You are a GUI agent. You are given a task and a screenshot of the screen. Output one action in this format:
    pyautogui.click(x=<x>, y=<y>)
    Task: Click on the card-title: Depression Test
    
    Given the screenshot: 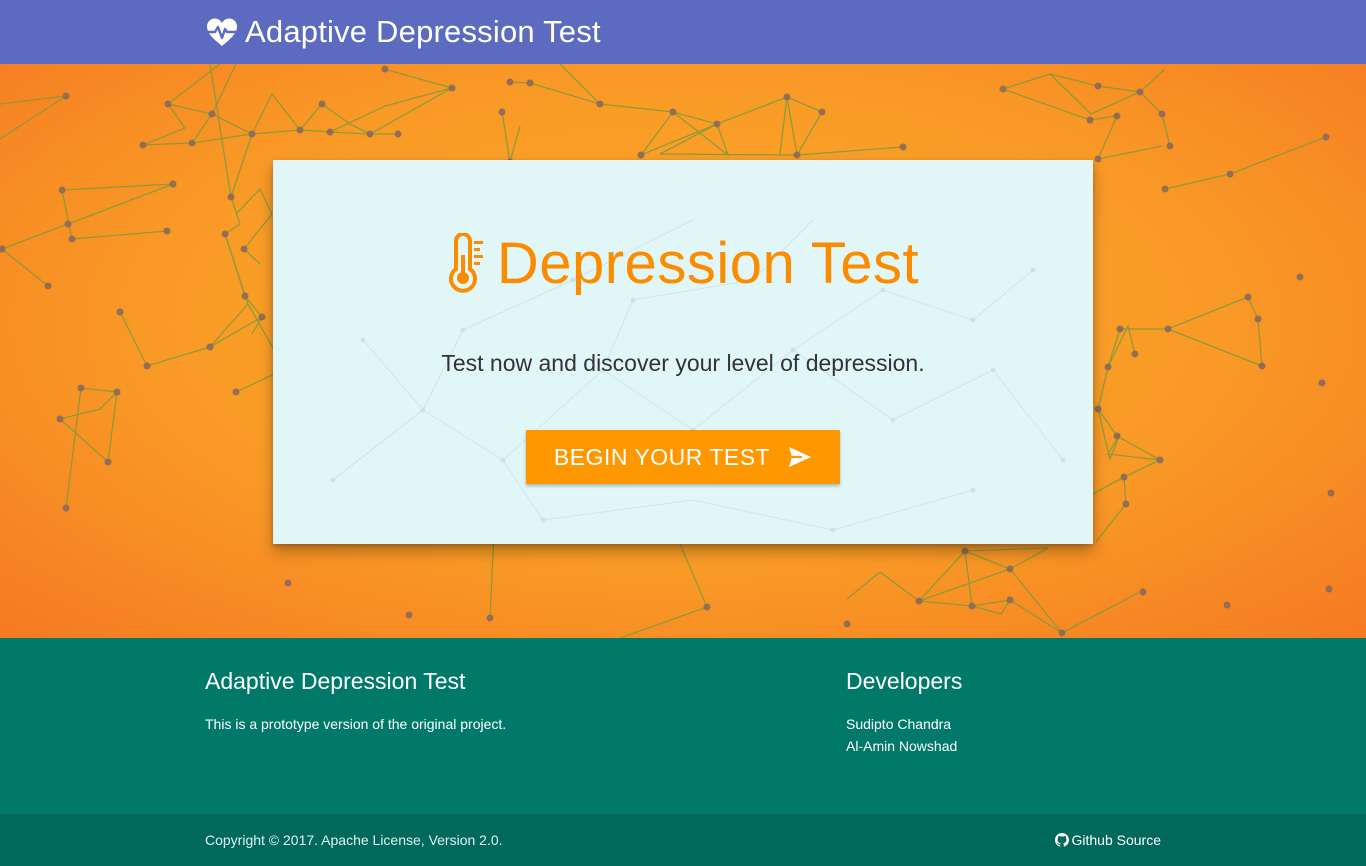 What is the action you would take?
    pyautogui.click(x=683, y=263)
    